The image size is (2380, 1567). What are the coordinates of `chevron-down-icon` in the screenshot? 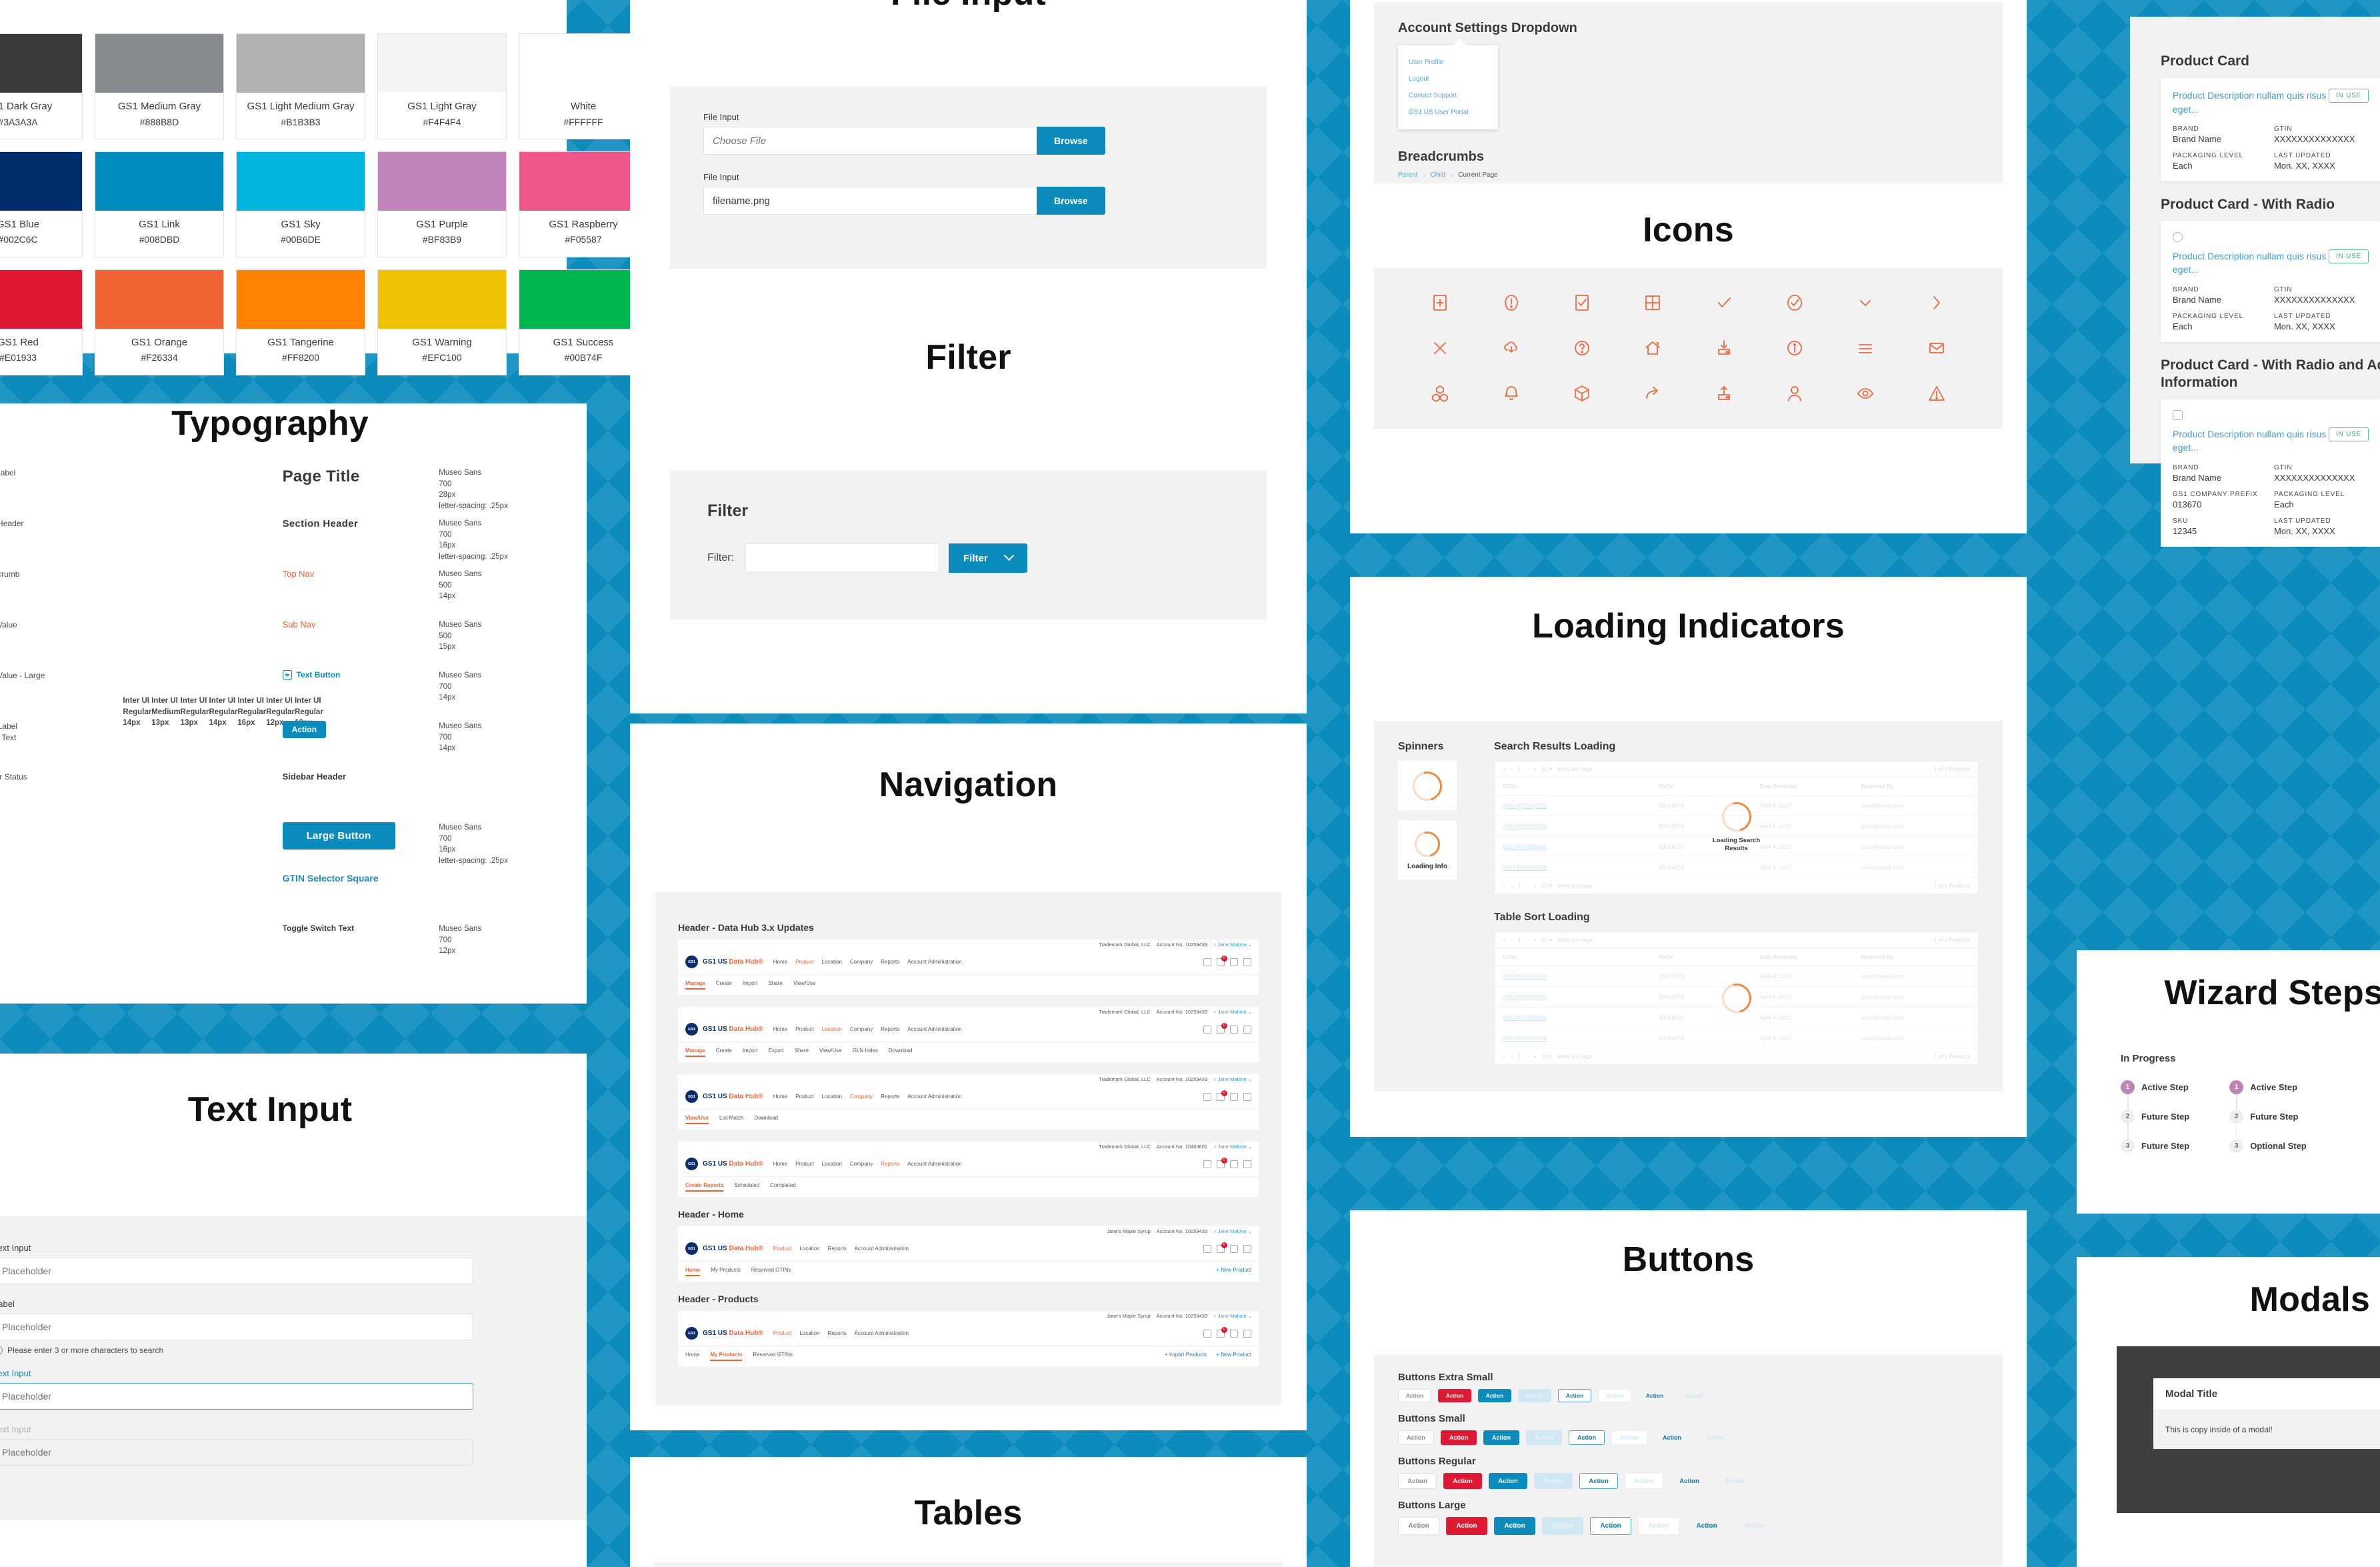 It's located at (1865, 302).